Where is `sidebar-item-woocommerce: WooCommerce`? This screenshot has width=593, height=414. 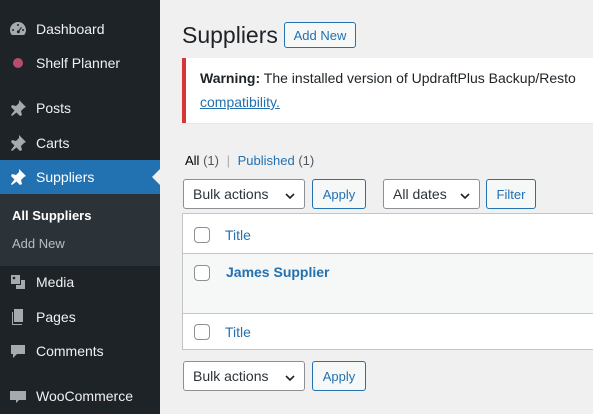 sidebar-item-woocommerce: WooCommerce is located at coordinates (80, 396).